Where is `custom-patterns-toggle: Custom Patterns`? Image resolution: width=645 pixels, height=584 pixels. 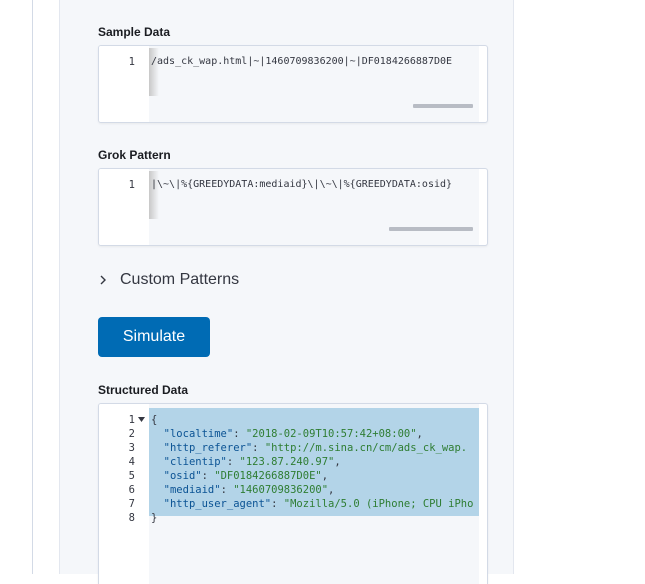 custom-patterns-toggle: Custom Patterns is located at coordinates (168, 280).